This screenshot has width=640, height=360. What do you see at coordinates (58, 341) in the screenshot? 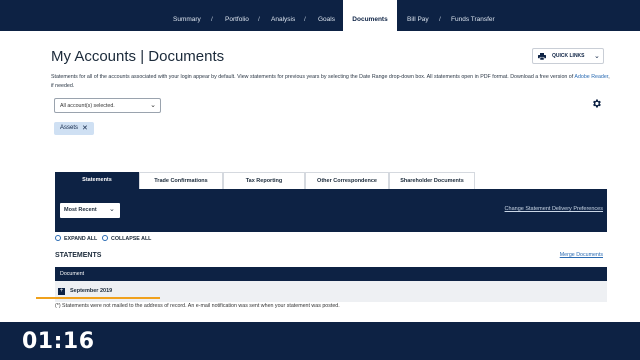
I see `timestamp: 01:16` at bounding box center [58, 341].